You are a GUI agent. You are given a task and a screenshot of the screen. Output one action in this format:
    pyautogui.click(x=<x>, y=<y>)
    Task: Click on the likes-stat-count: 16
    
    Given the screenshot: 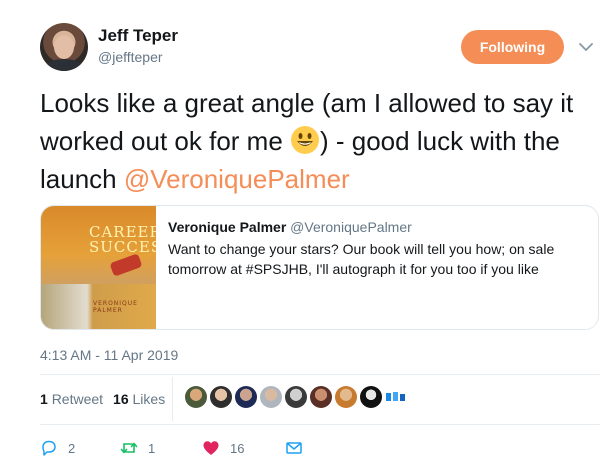 What is the action you would take?
    pyautogui.click(x=121, y=399)
    